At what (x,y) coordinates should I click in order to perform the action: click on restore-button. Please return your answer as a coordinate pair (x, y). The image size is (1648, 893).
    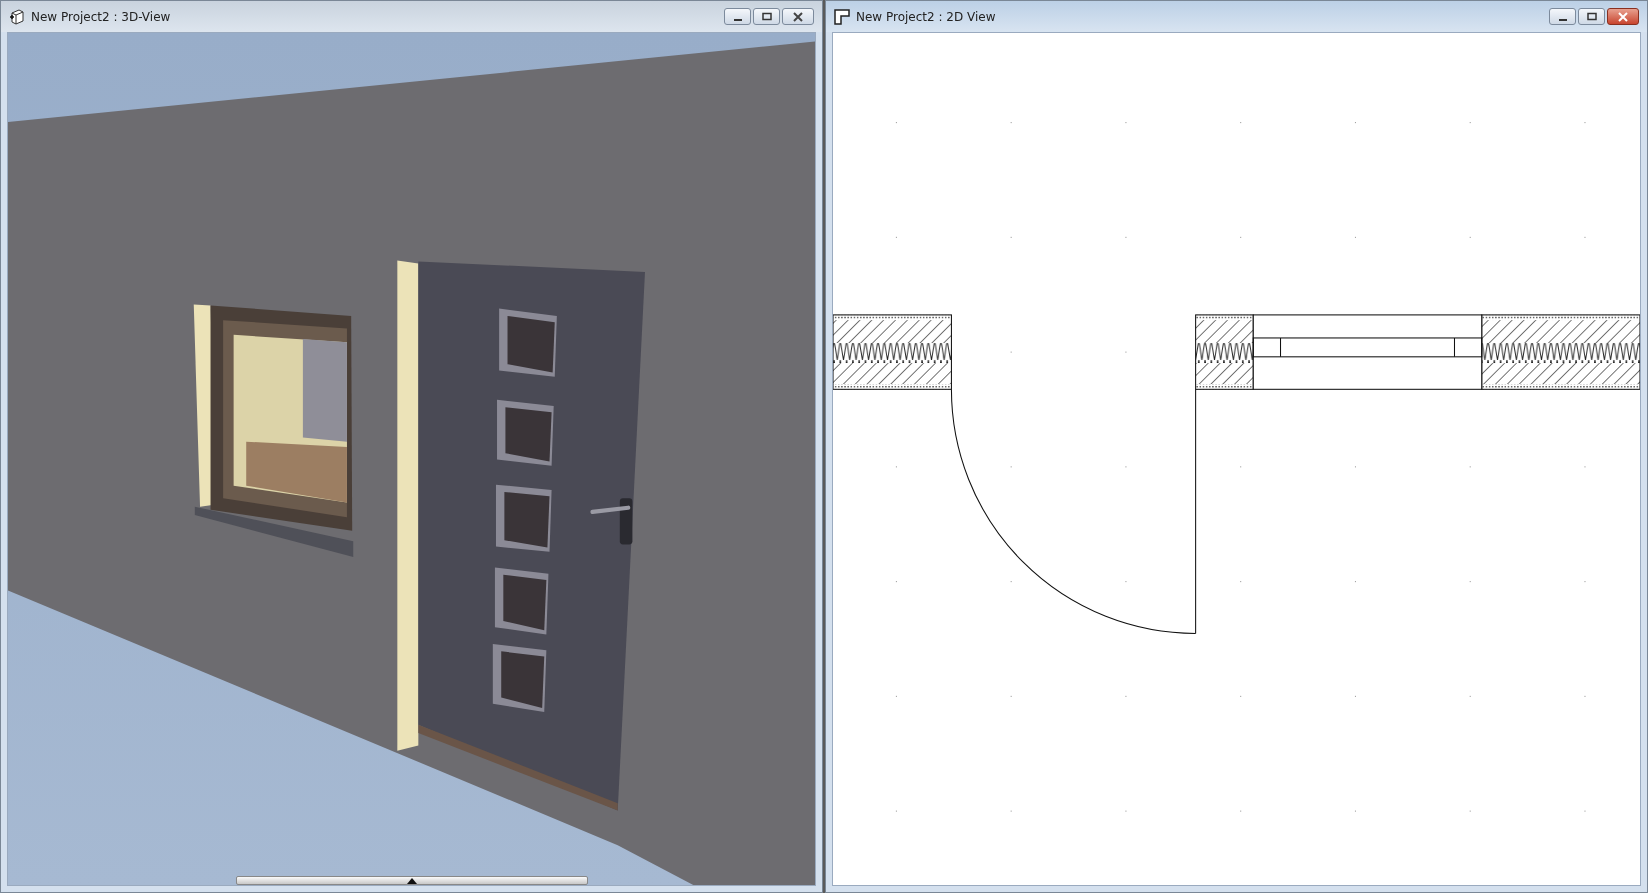
    Looking at the image, I should click on (1591, 16).